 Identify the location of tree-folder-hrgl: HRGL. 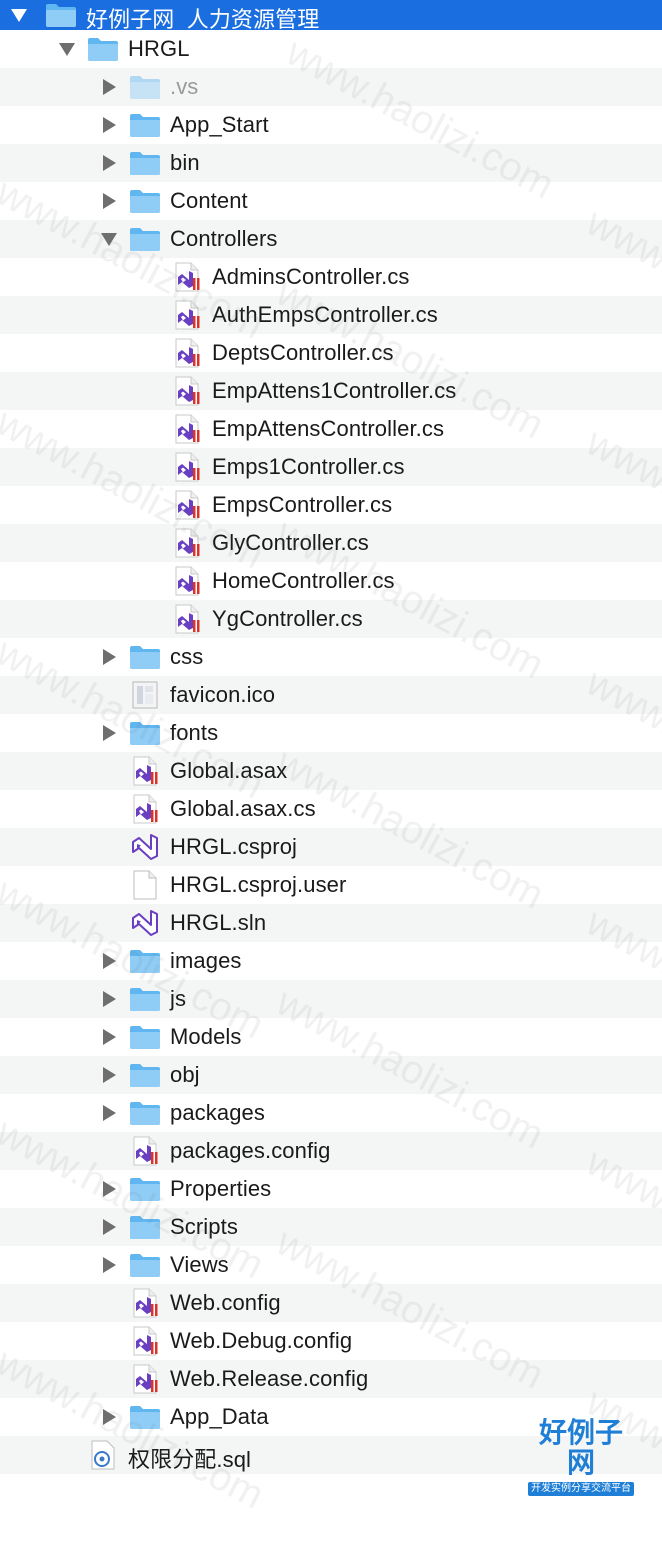
(331, 49).